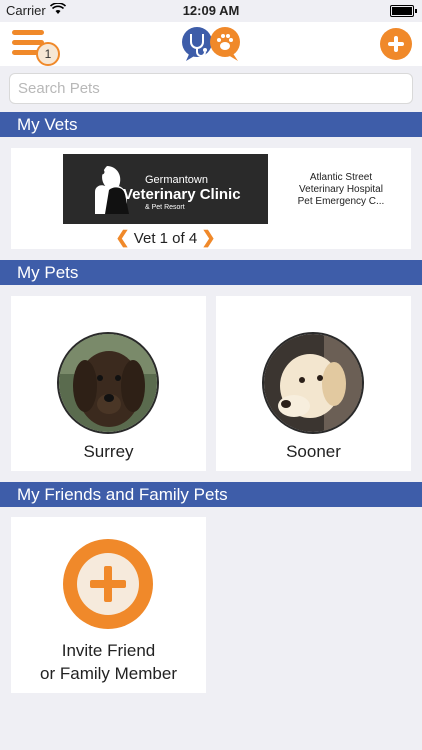 This screenshot has height=750, width=422. What do you see at coordinates (176, 180) in the screenshot?
I see `vet-banner-line1: Germantown` at bounding box center [176, 180].